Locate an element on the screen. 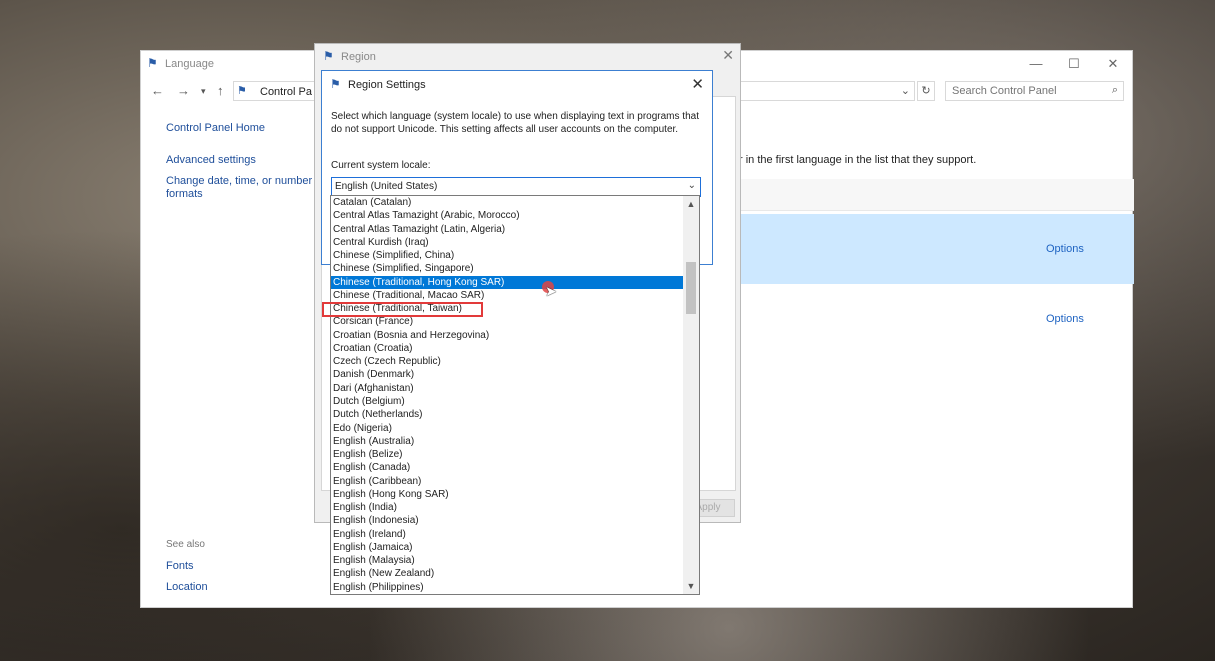 The width and height of the screenshot is (1215, 661). chevron-down-icon: ⌄ is located at coordinates (692, 185).